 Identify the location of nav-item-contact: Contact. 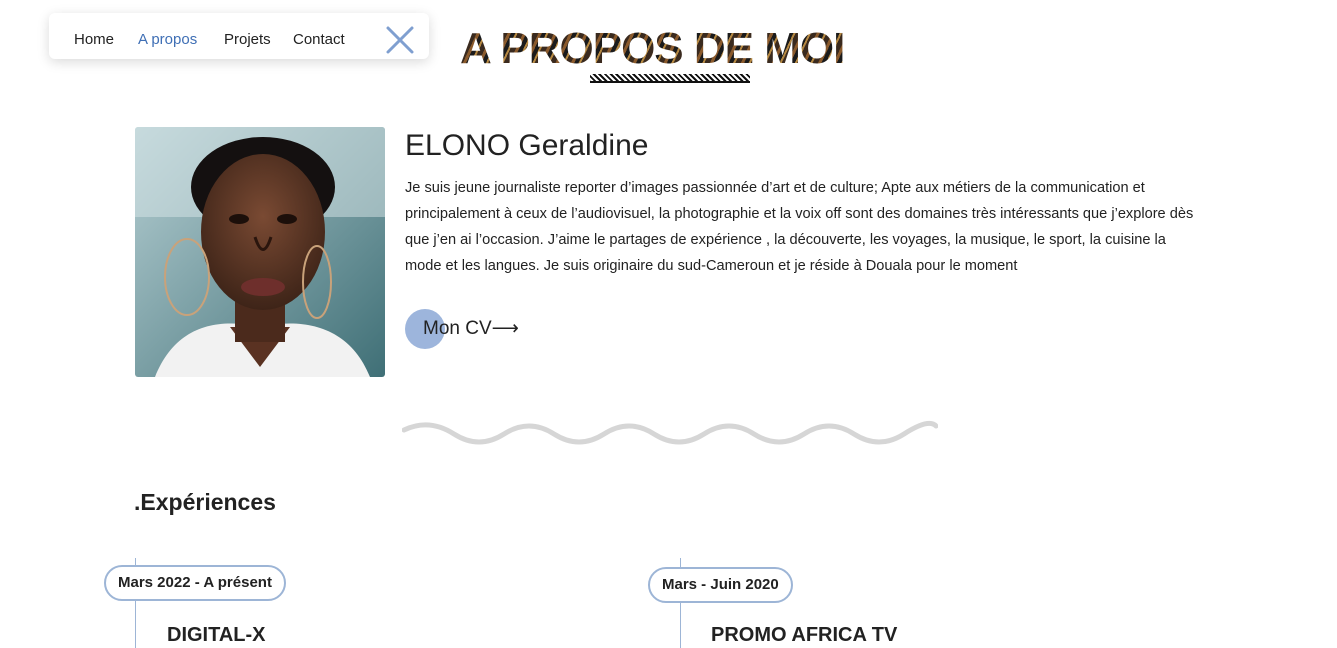
(319, 40).